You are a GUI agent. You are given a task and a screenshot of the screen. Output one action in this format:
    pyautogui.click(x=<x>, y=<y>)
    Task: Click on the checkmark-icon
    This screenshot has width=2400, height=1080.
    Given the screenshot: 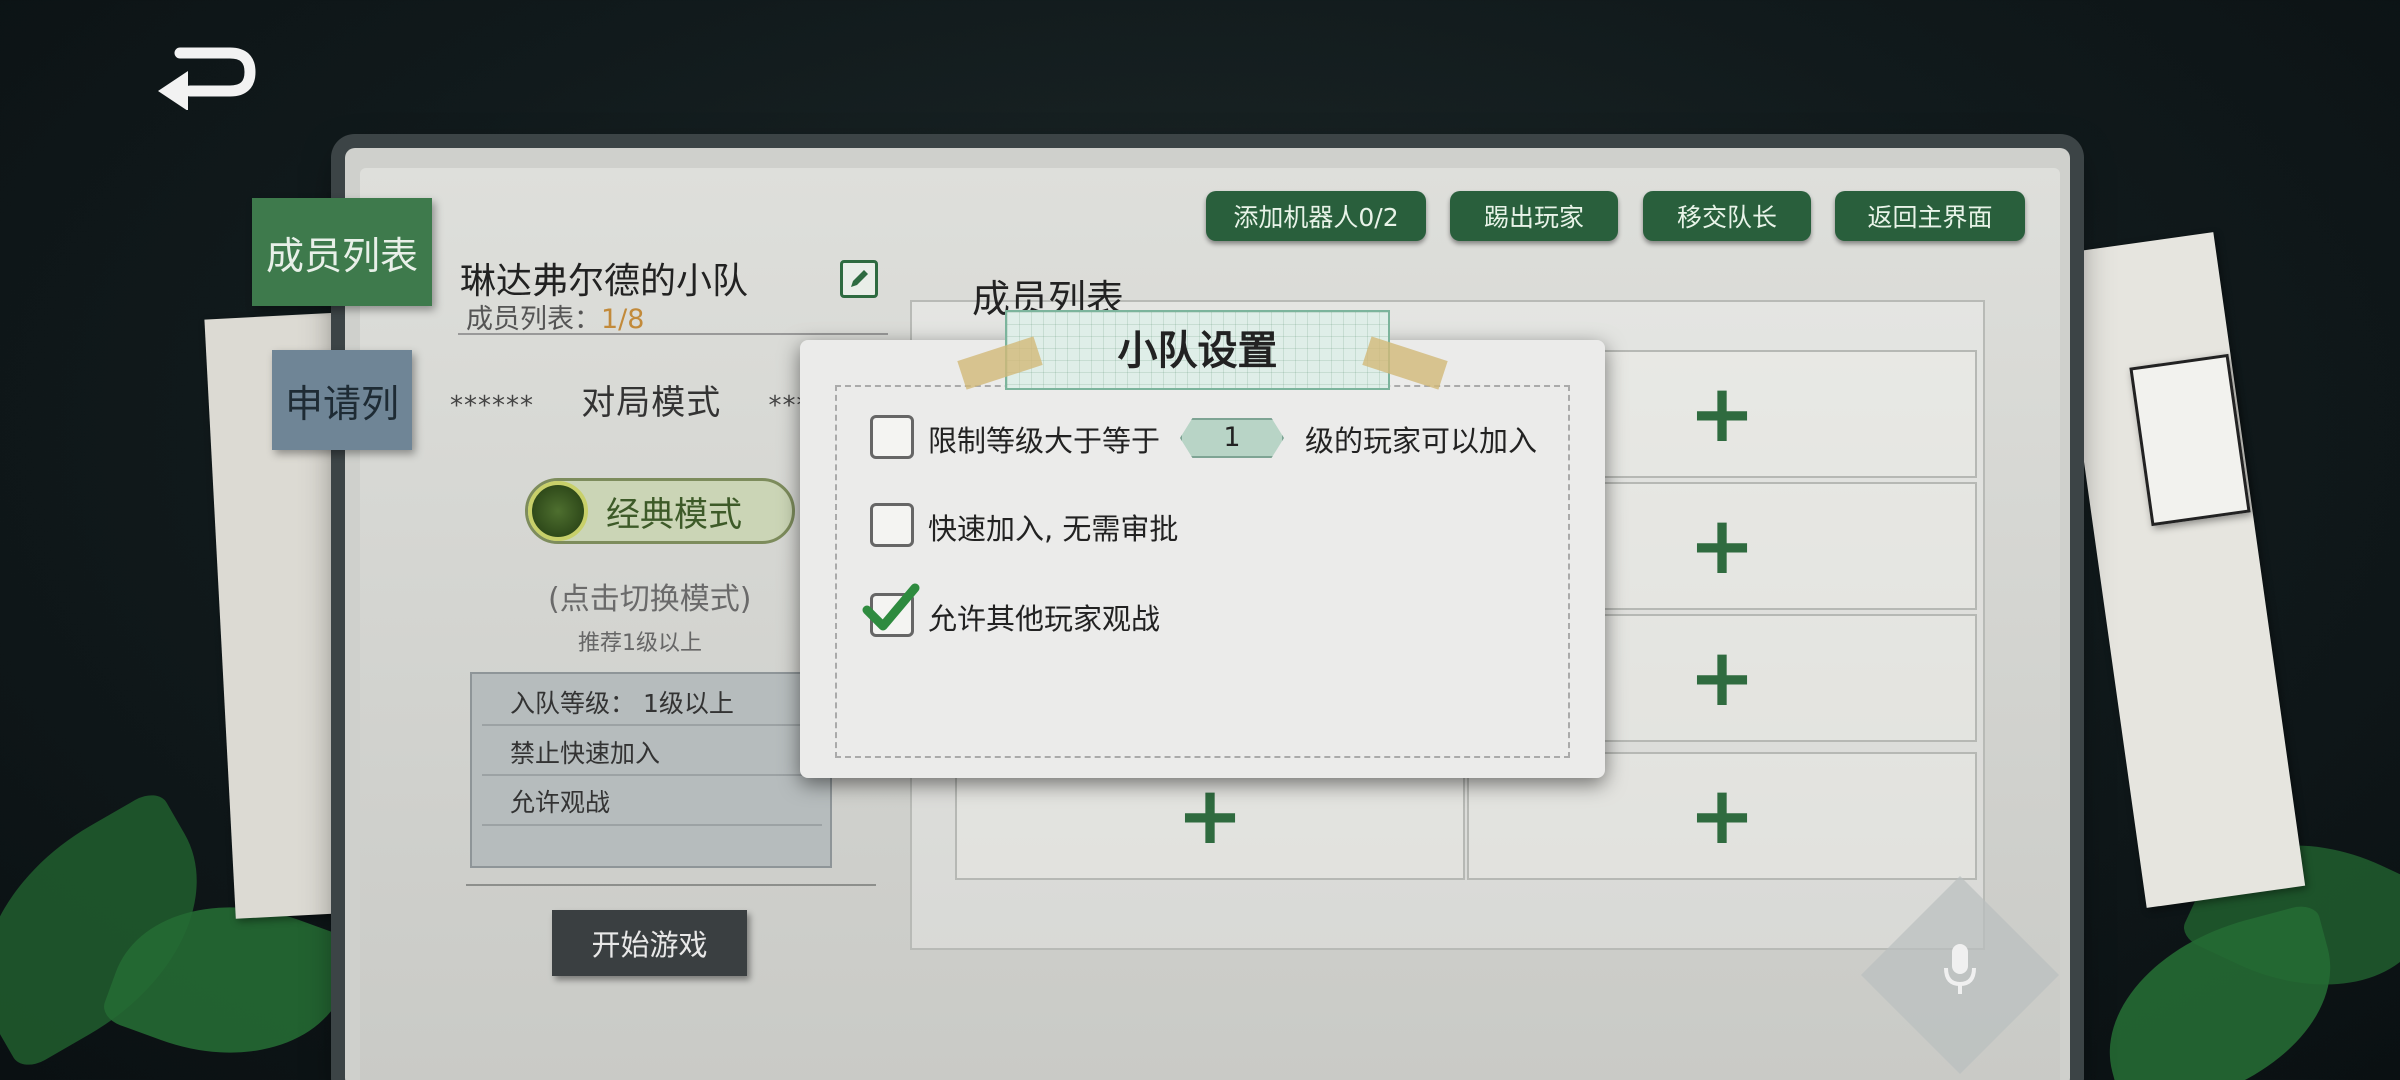 What is the action you would take?
    pyautogui.click(x=891, y=607)
    